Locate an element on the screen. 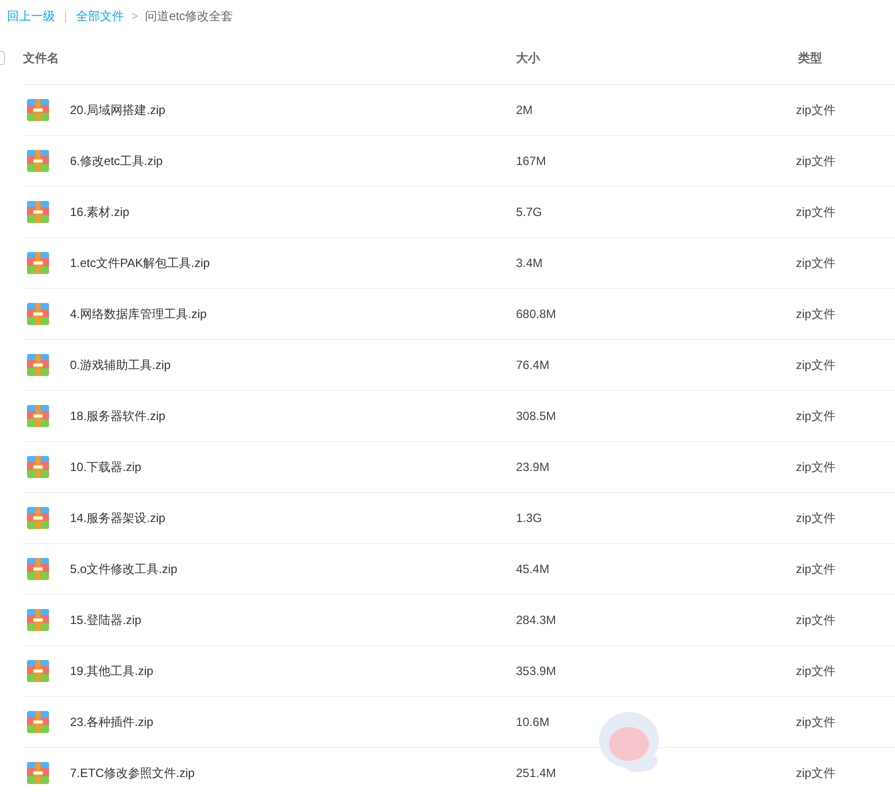  file-size: 167M is located at coordinates (532, 161).